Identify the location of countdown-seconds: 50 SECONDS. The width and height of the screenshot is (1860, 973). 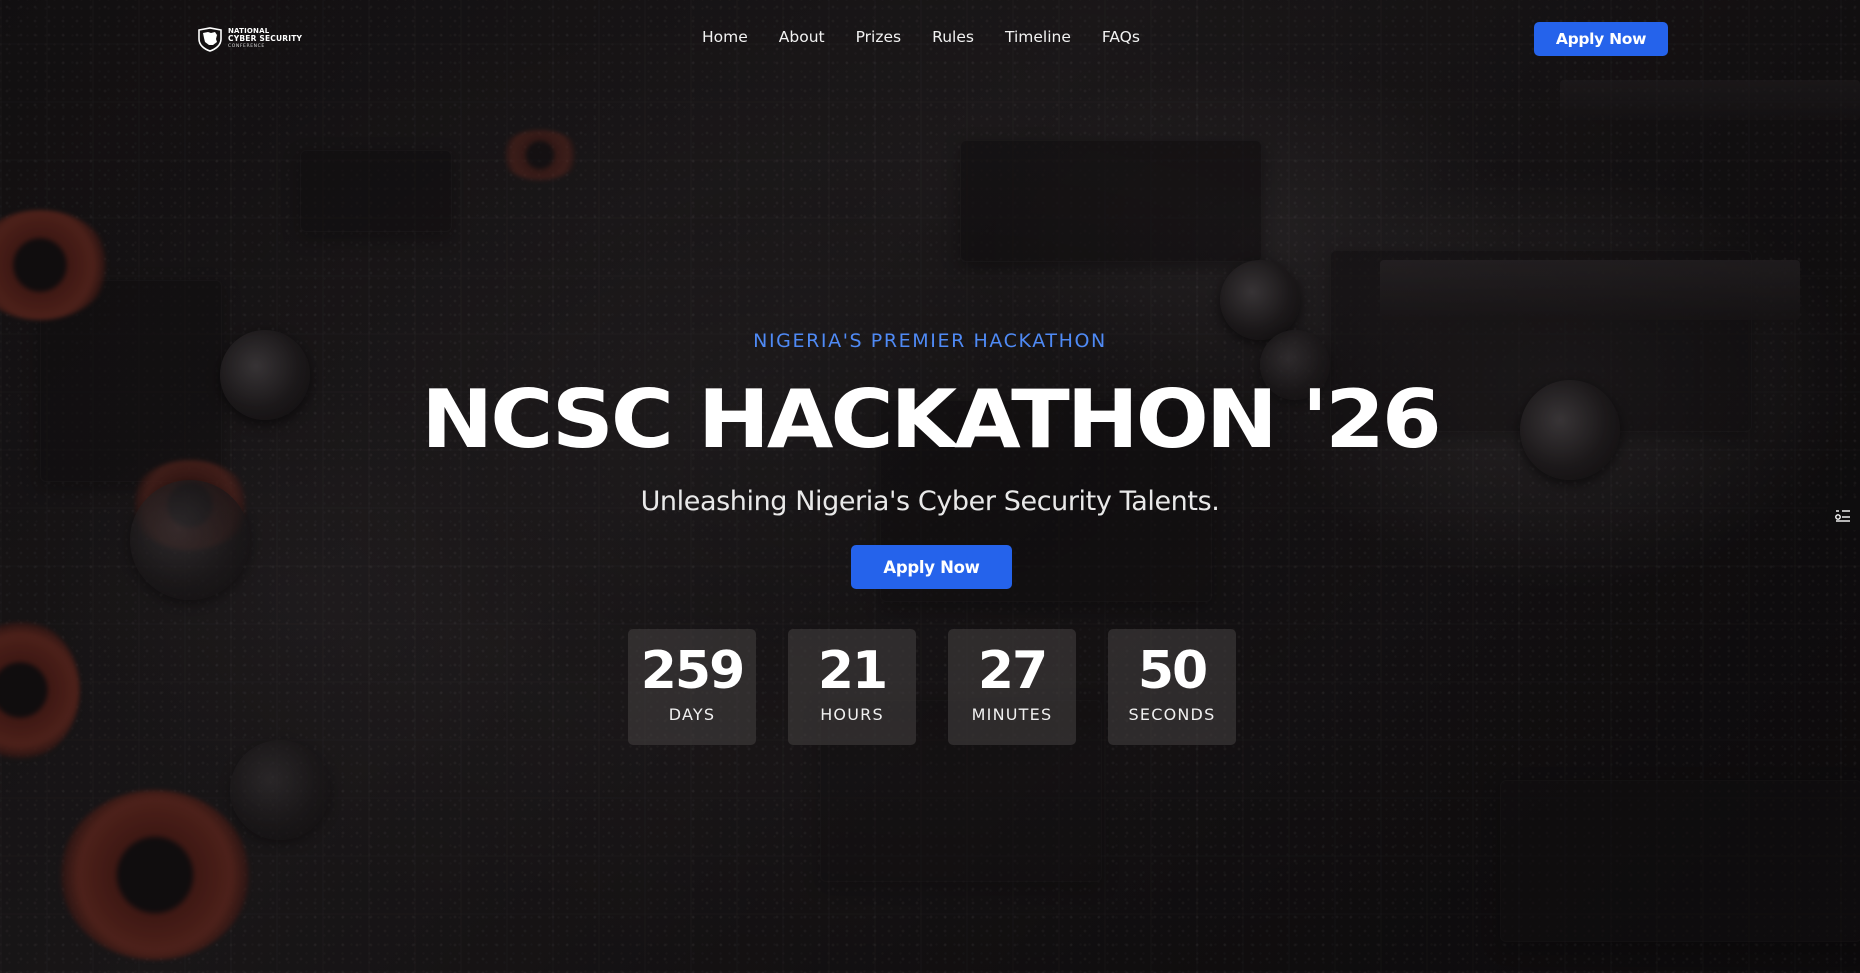
(1172, 687).